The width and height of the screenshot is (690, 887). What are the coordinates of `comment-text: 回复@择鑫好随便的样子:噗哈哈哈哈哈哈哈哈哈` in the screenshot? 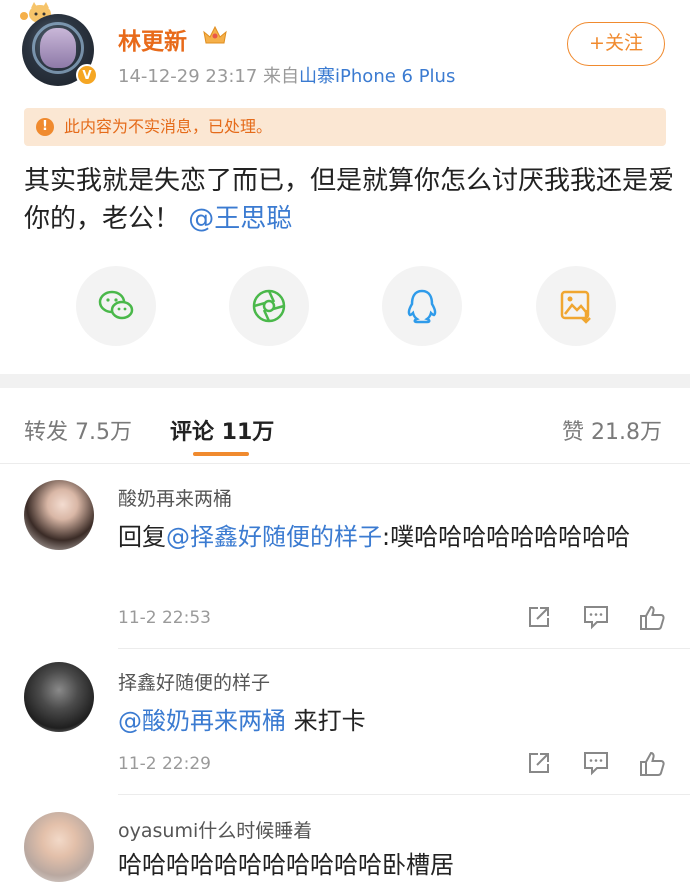 It's located at (388, 537).